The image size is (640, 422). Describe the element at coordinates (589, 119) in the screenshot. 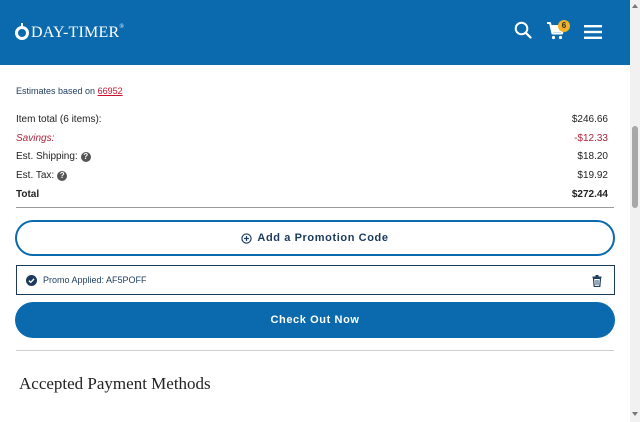

I see `item-total-value: $246.66` at that location.